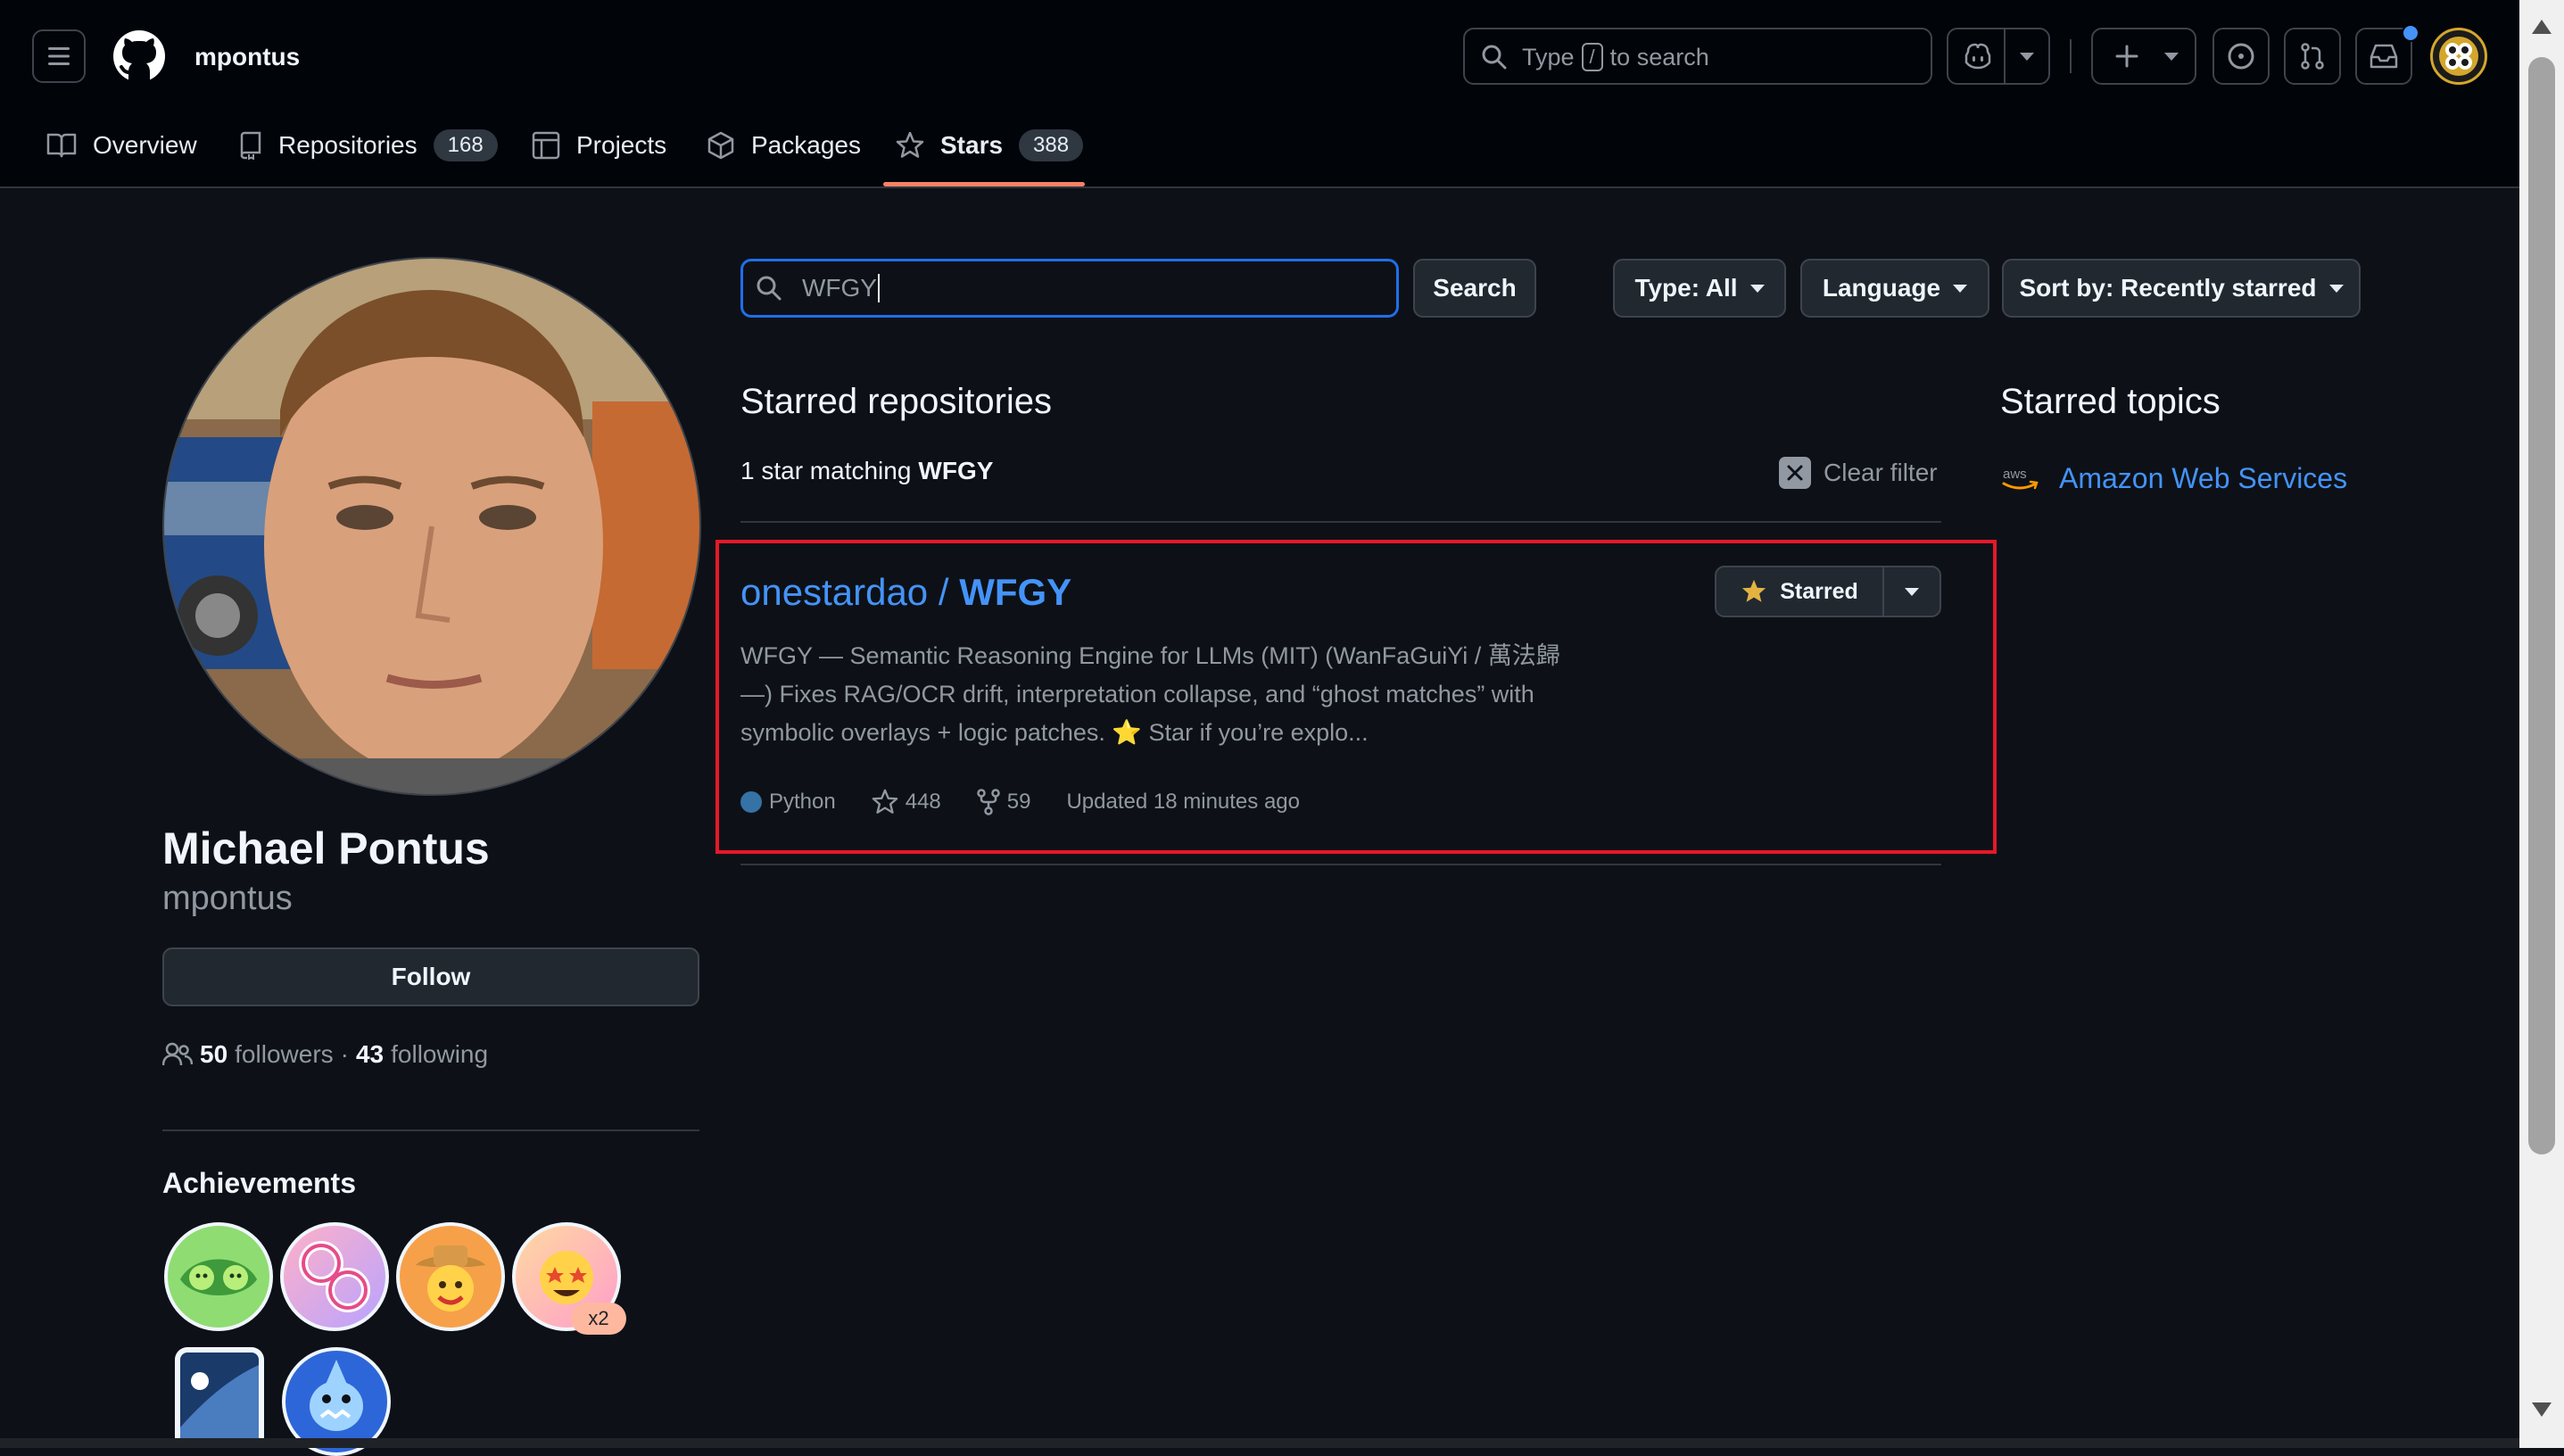 This screenshot has height=1456, width=2564. I want to click on achievement-multiplier-badge: x2, so click(598, 1319).